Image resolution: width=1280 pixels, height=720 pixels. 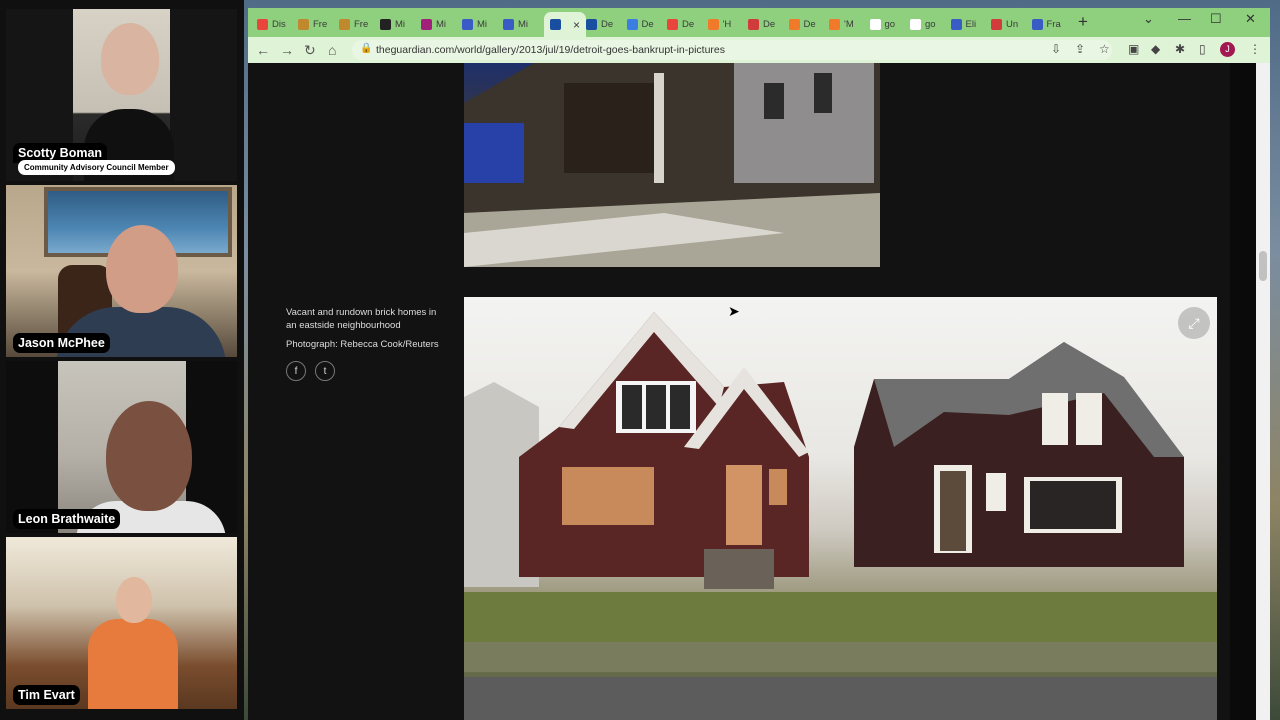 What do you see at coordinates (362, 344) in the screenshot?
I see `photo-credit: Photograph: Rebecca Cook/Reuters` at bounding box center [362, 344].